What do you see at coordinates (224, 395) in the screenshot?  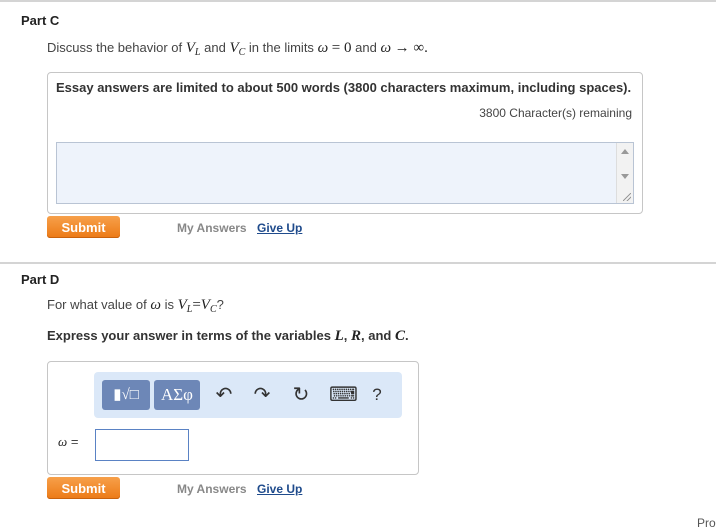 I see `undo-icon: ↶` at bounding box center [224, 395].